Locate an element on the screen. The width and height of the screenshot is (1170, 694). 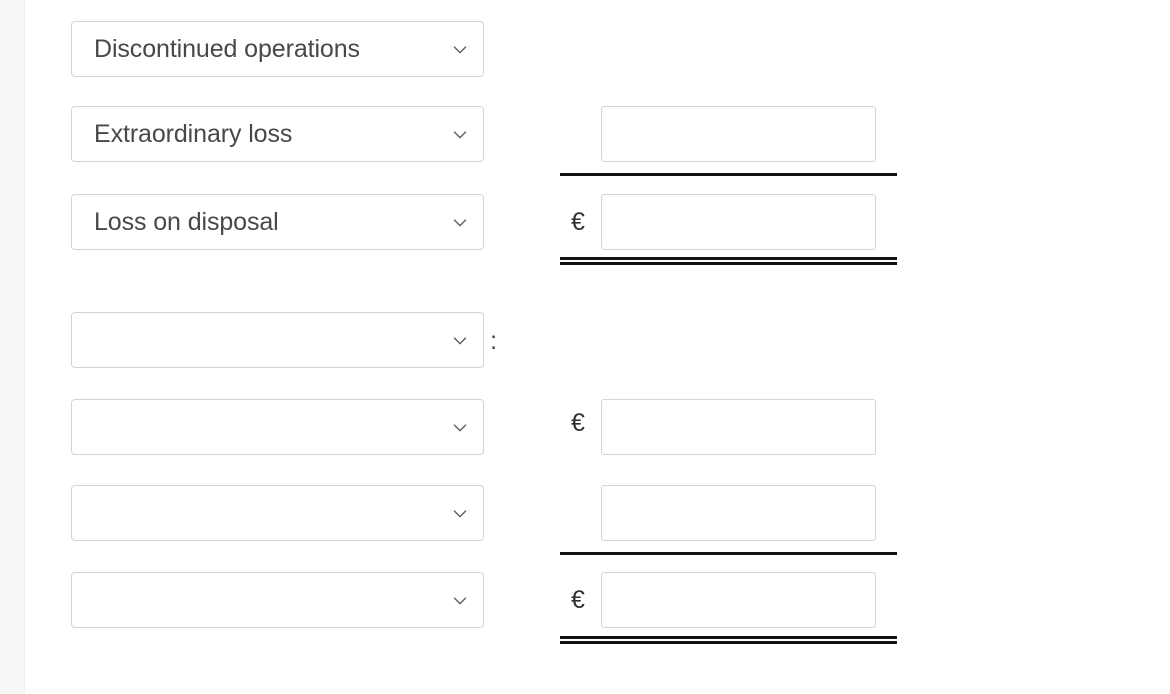
account-select-2: Extraordinary loss is located at coordinates (277, 134).